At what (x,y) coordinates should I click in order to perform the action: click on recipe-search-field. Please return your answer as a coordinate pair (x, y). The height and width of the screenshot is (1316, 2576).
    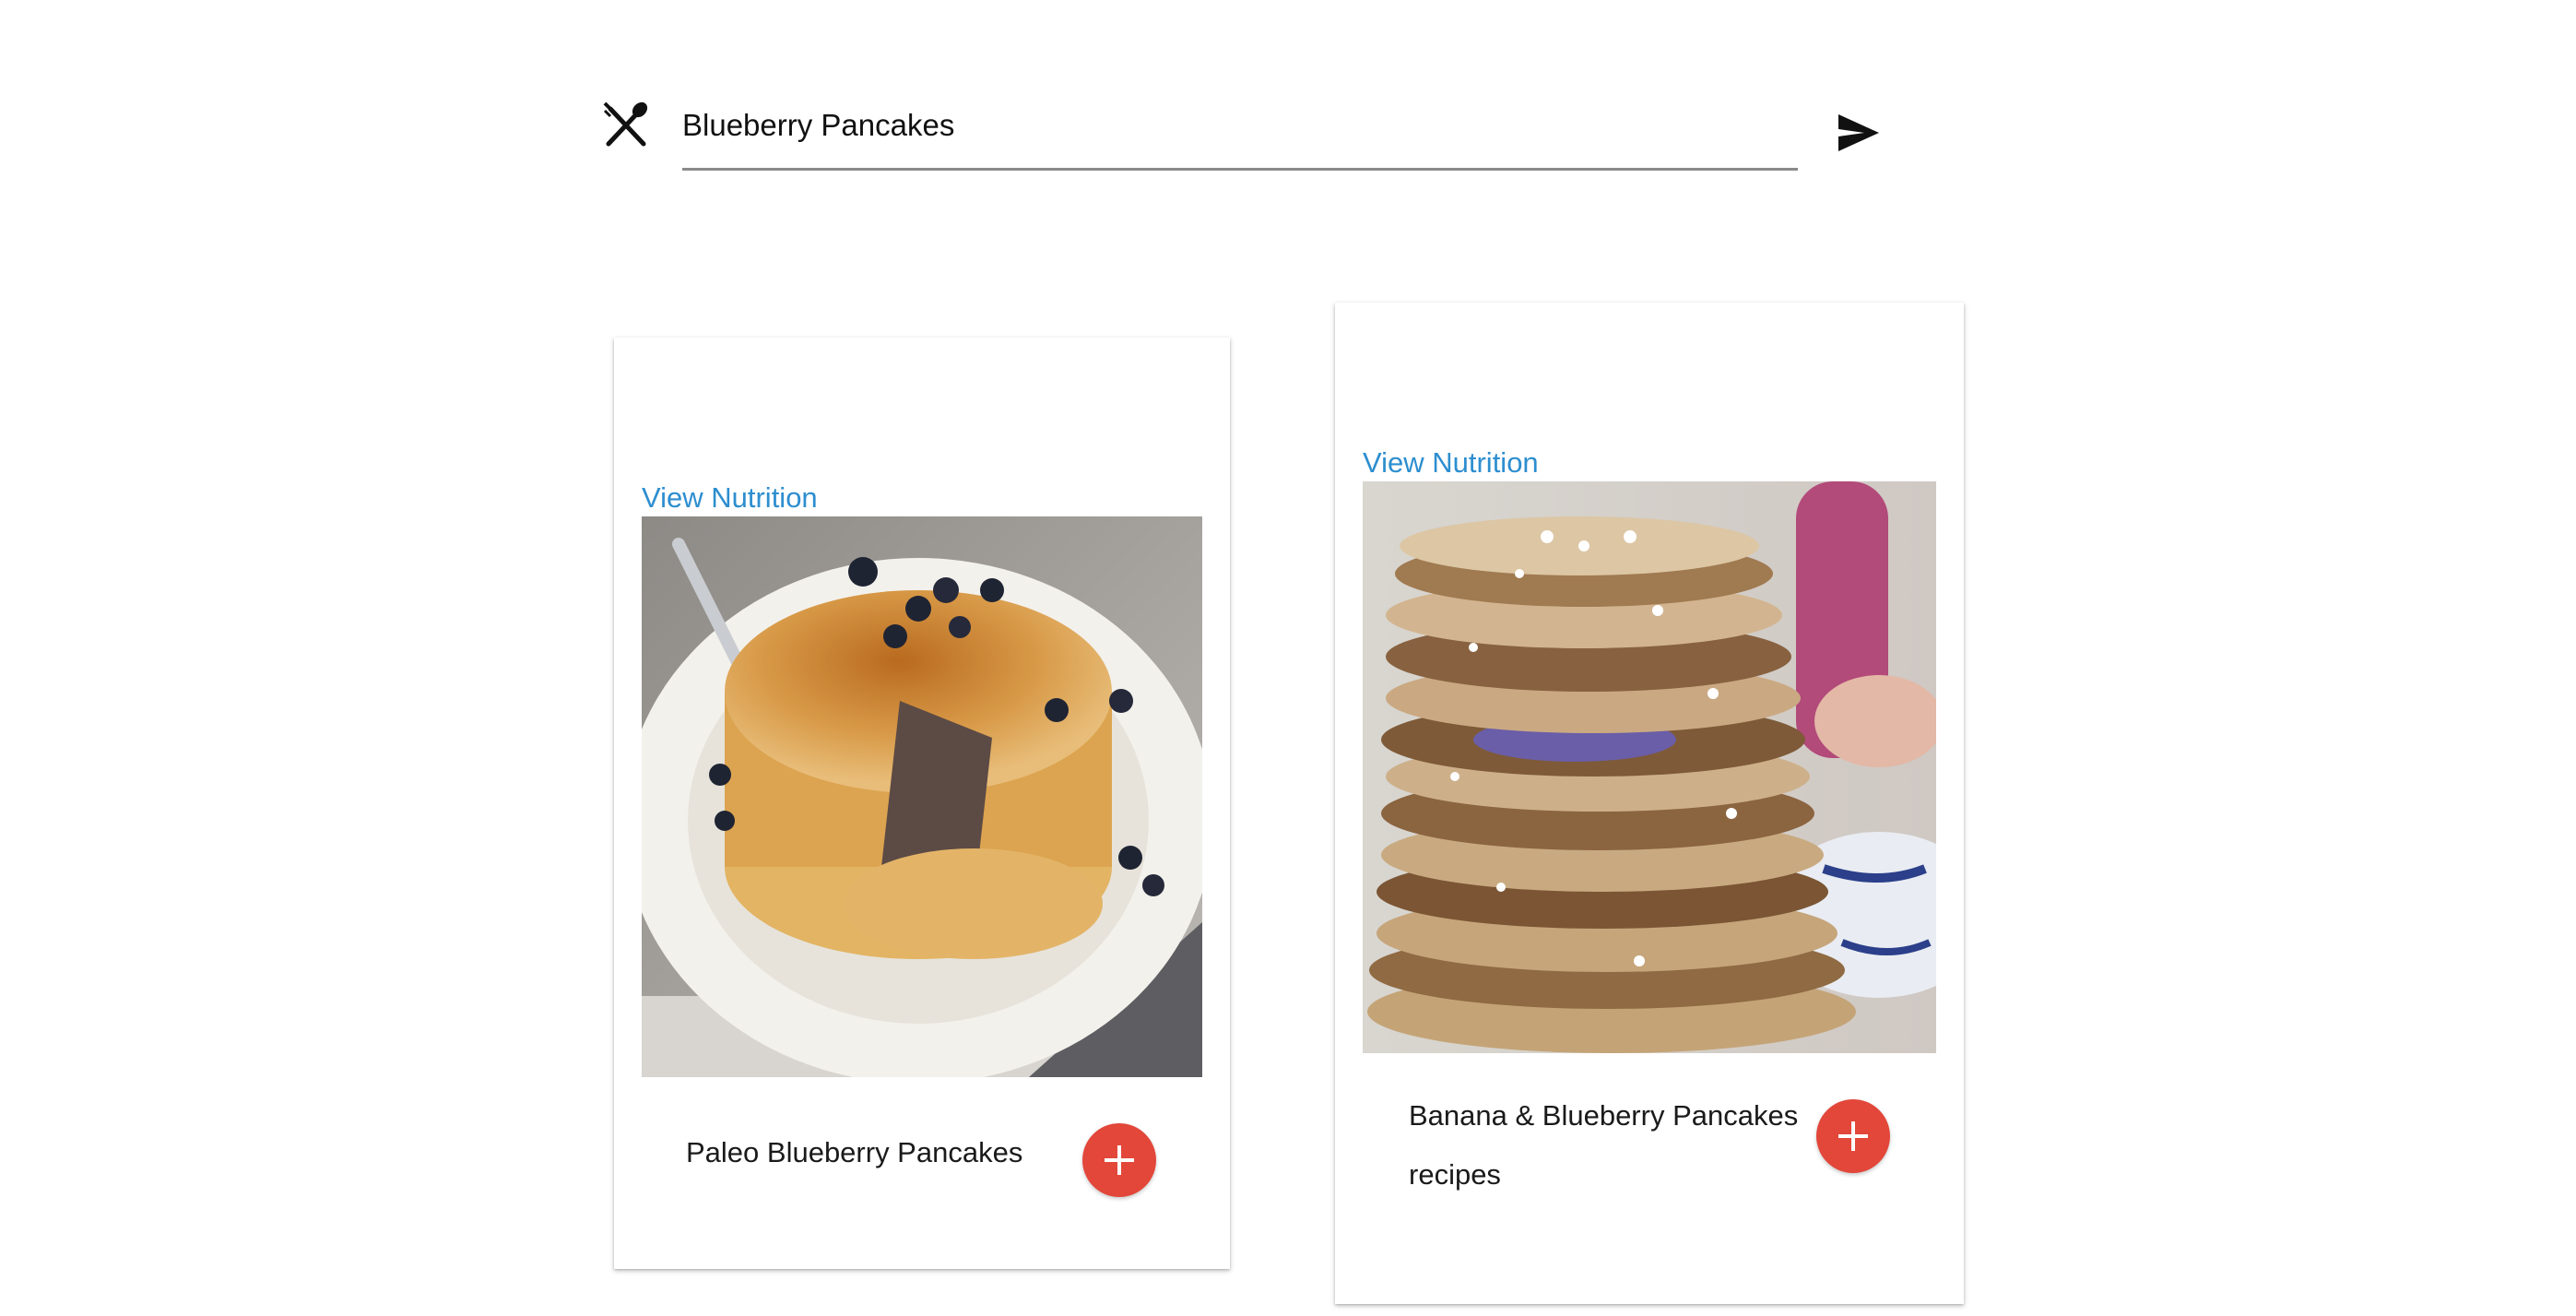
    Looking at the image, I should click on (1240, 131).